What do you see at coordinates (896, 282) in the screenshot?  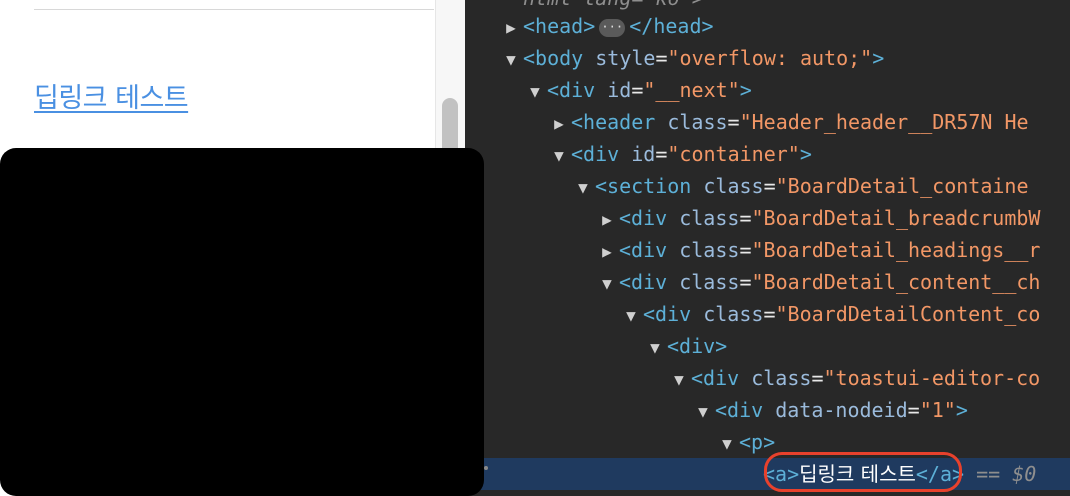 I see `dom-token: "BoardDetail_content__ch` at bounding box center [896, 282].